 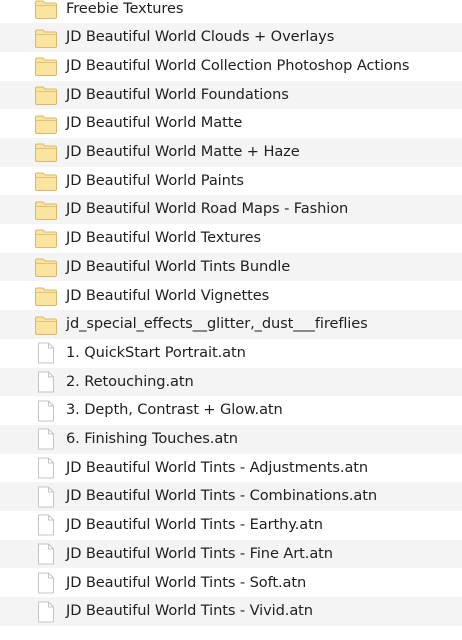 I want to click on folder-row: JD Beautiful World Textures, so click(x=231, y=238).